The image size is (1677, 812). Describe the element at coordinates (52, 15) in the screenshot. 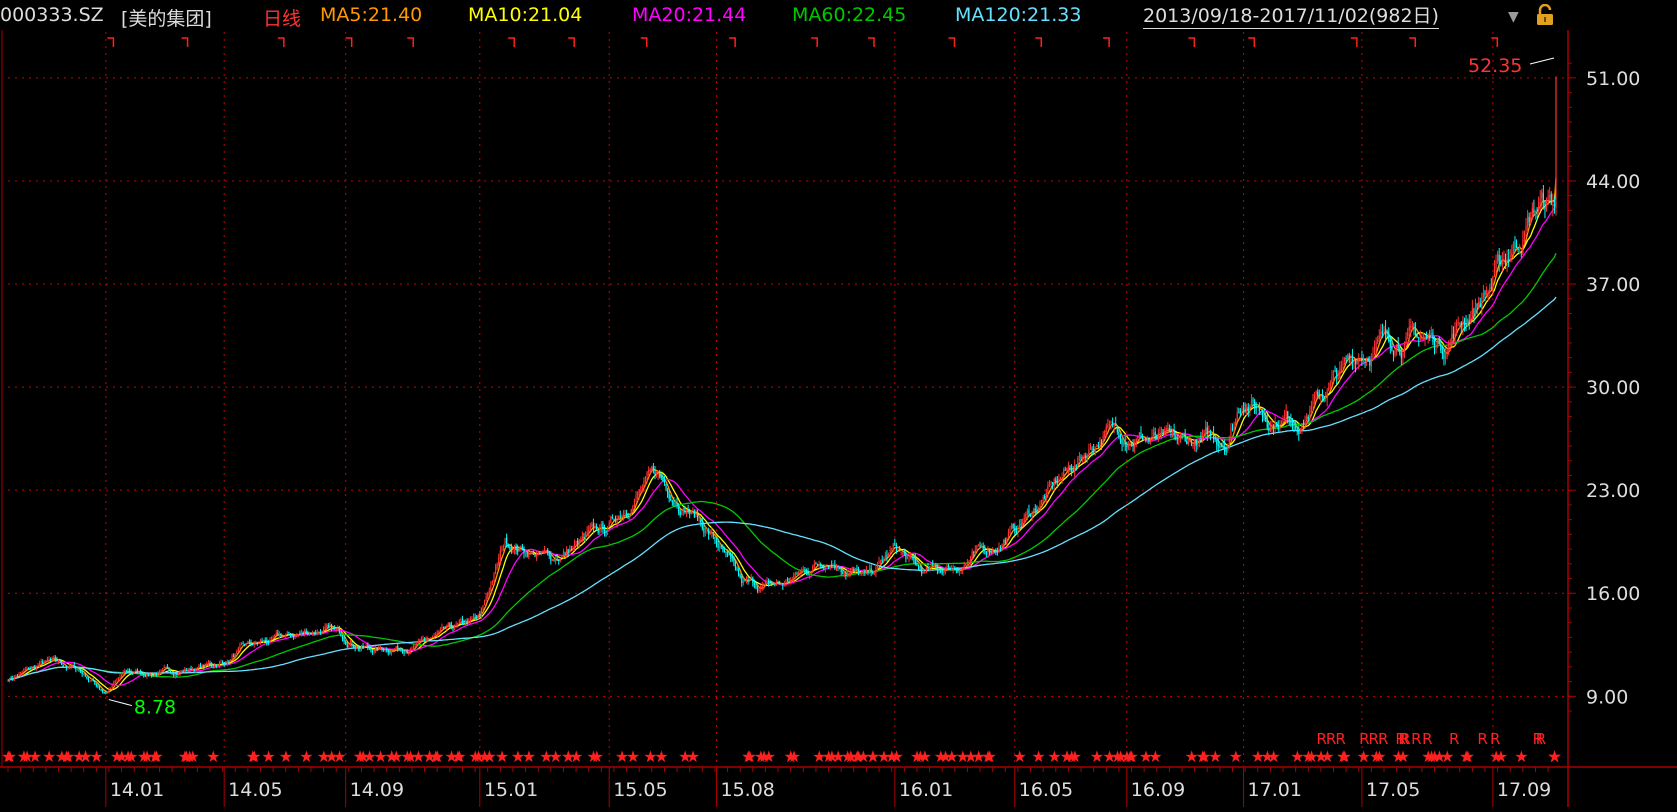

I see `stock-code: 000333.SZ` at that location.